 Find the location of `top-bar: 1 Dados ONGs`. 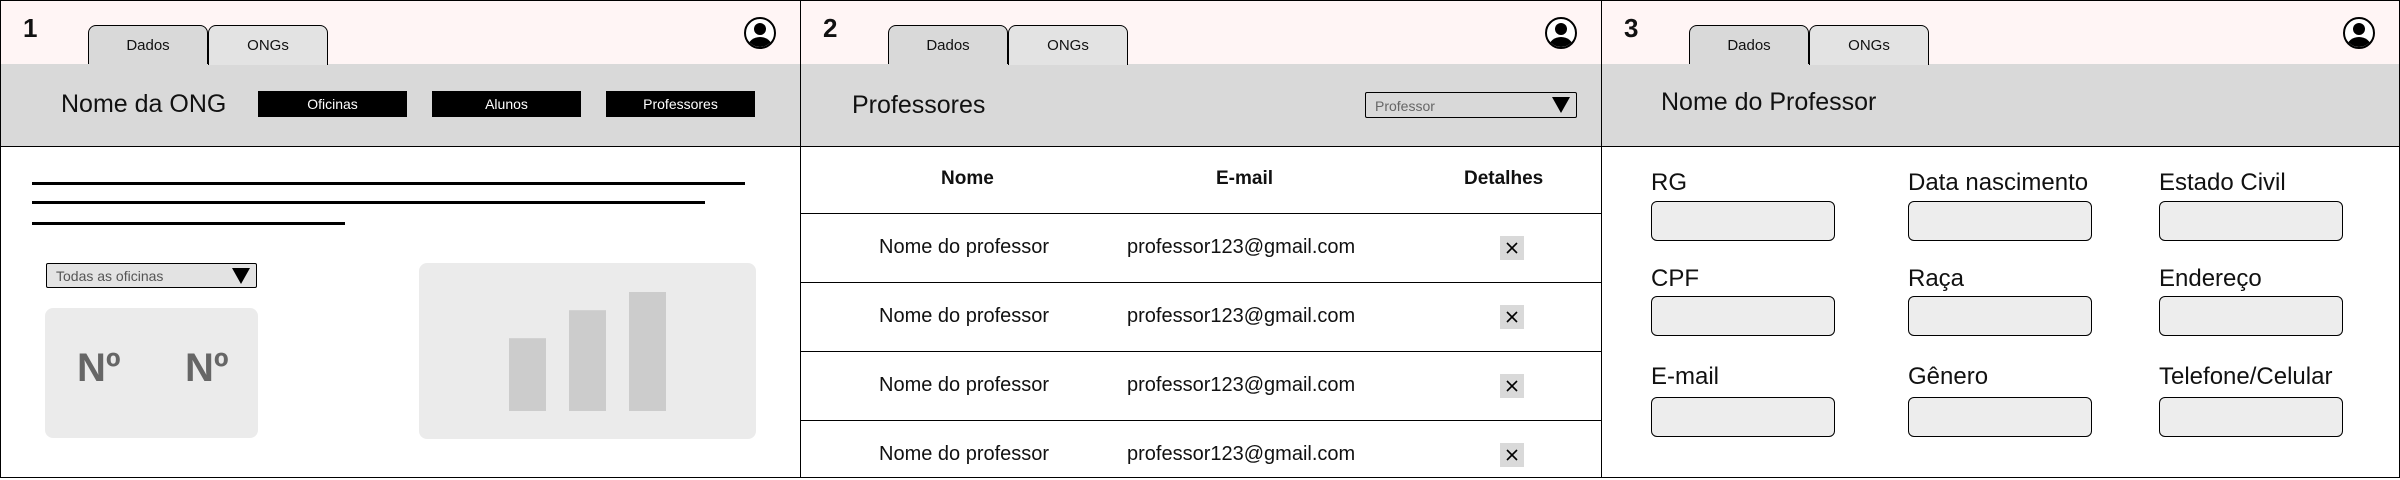

top-bar: 1 Dados ONGs is located at coordinates (400, 33).